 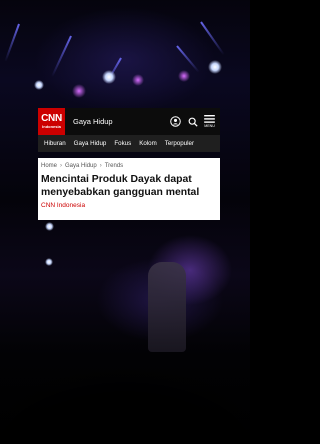 What do you see at coordinates (209, 119) in the screenshot?
I see `menu-icon` at bounding box center [209, 119].